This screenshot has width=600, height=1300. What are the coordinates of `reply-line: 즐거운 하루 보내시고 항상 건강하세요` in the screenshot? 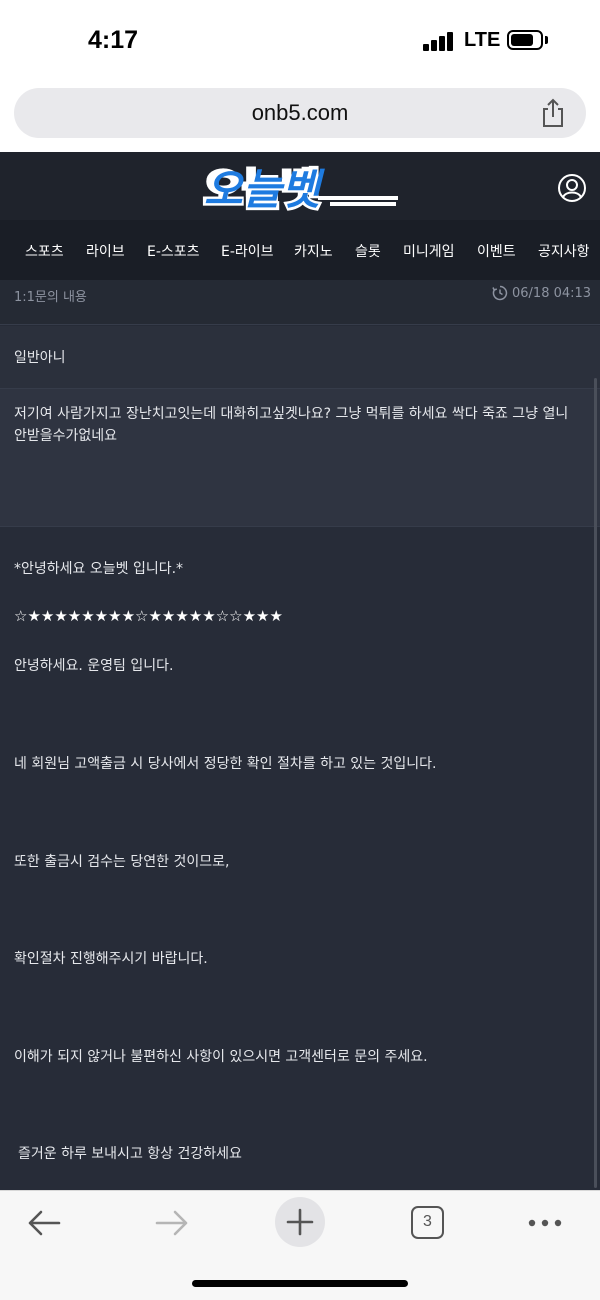 It's located at (130, 1154).